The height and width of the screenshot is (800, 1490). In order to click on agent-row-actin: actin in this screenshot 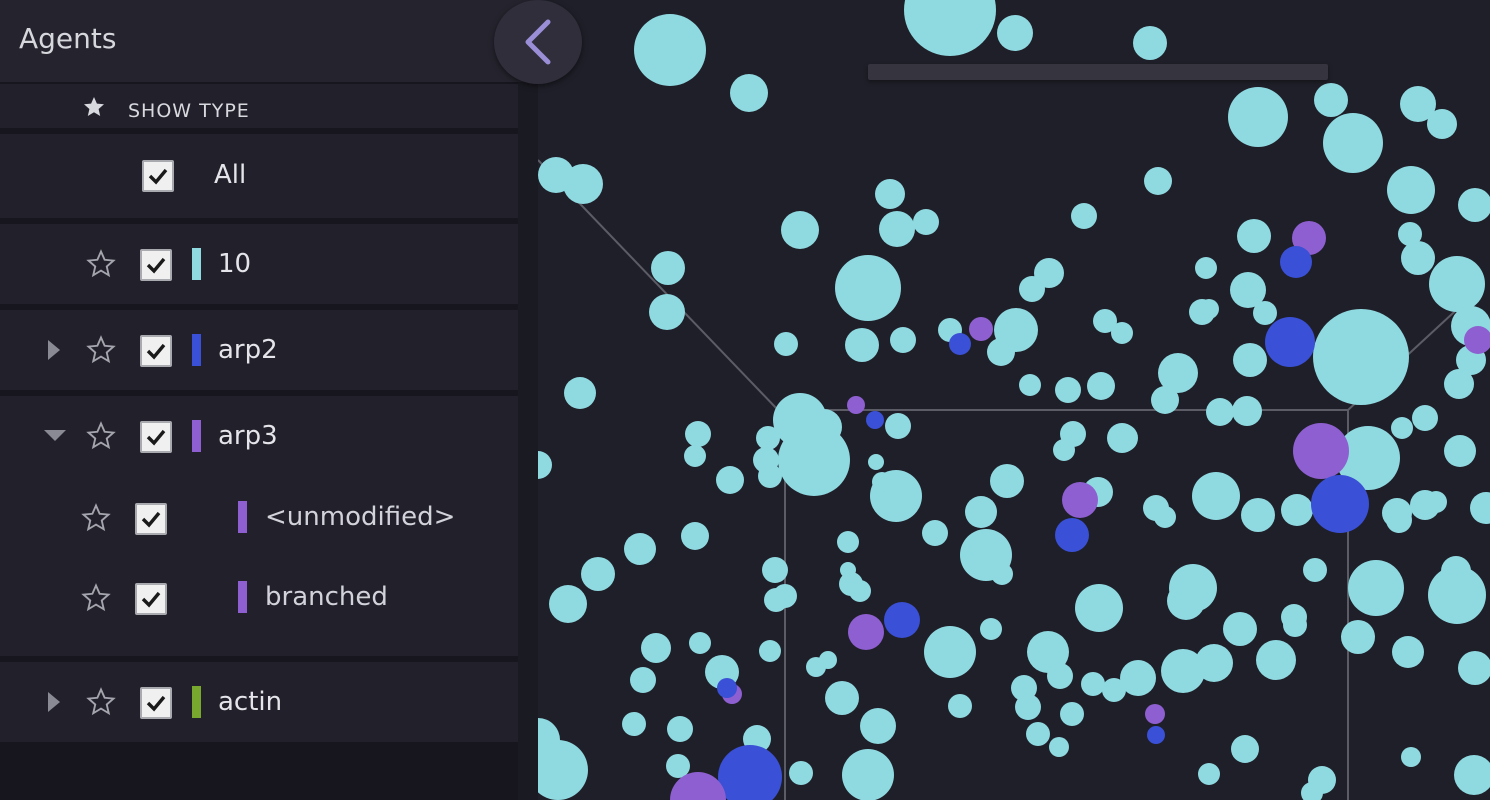, I will do `click(259, 702)`.